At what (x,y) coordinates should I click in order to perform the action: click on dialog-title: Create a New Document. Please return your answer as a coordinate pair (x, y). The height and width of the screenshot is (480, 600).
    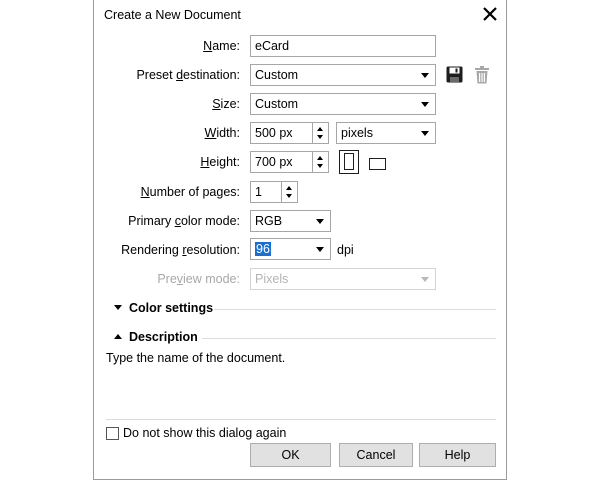
    Looking at the image, I should click on (172, 15).